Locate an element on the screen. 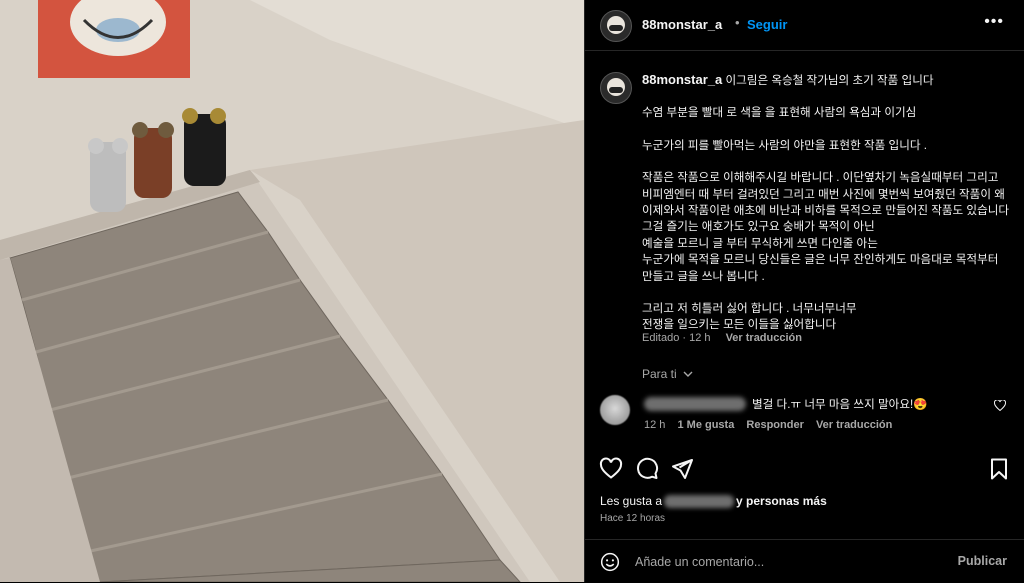 This screenshot has width=1024, height=583. comment-likes-count: 1 Me gusta is located at coordinates (705, 425).